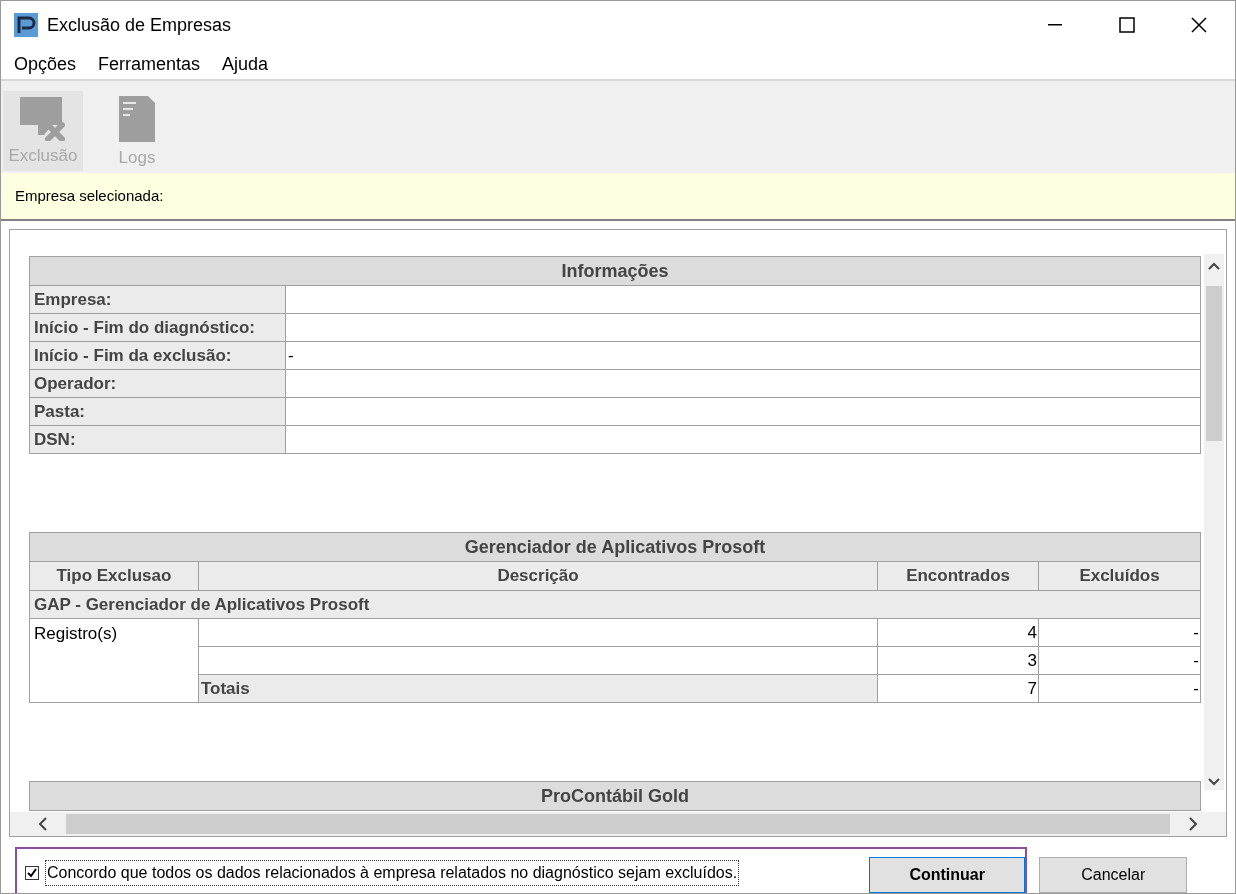 This screenshot has height=894, width=1236. What do you see at coordinates (958, 660) in the screenshot?
I see `table-cell: 3` at bounding box center [958, 660].